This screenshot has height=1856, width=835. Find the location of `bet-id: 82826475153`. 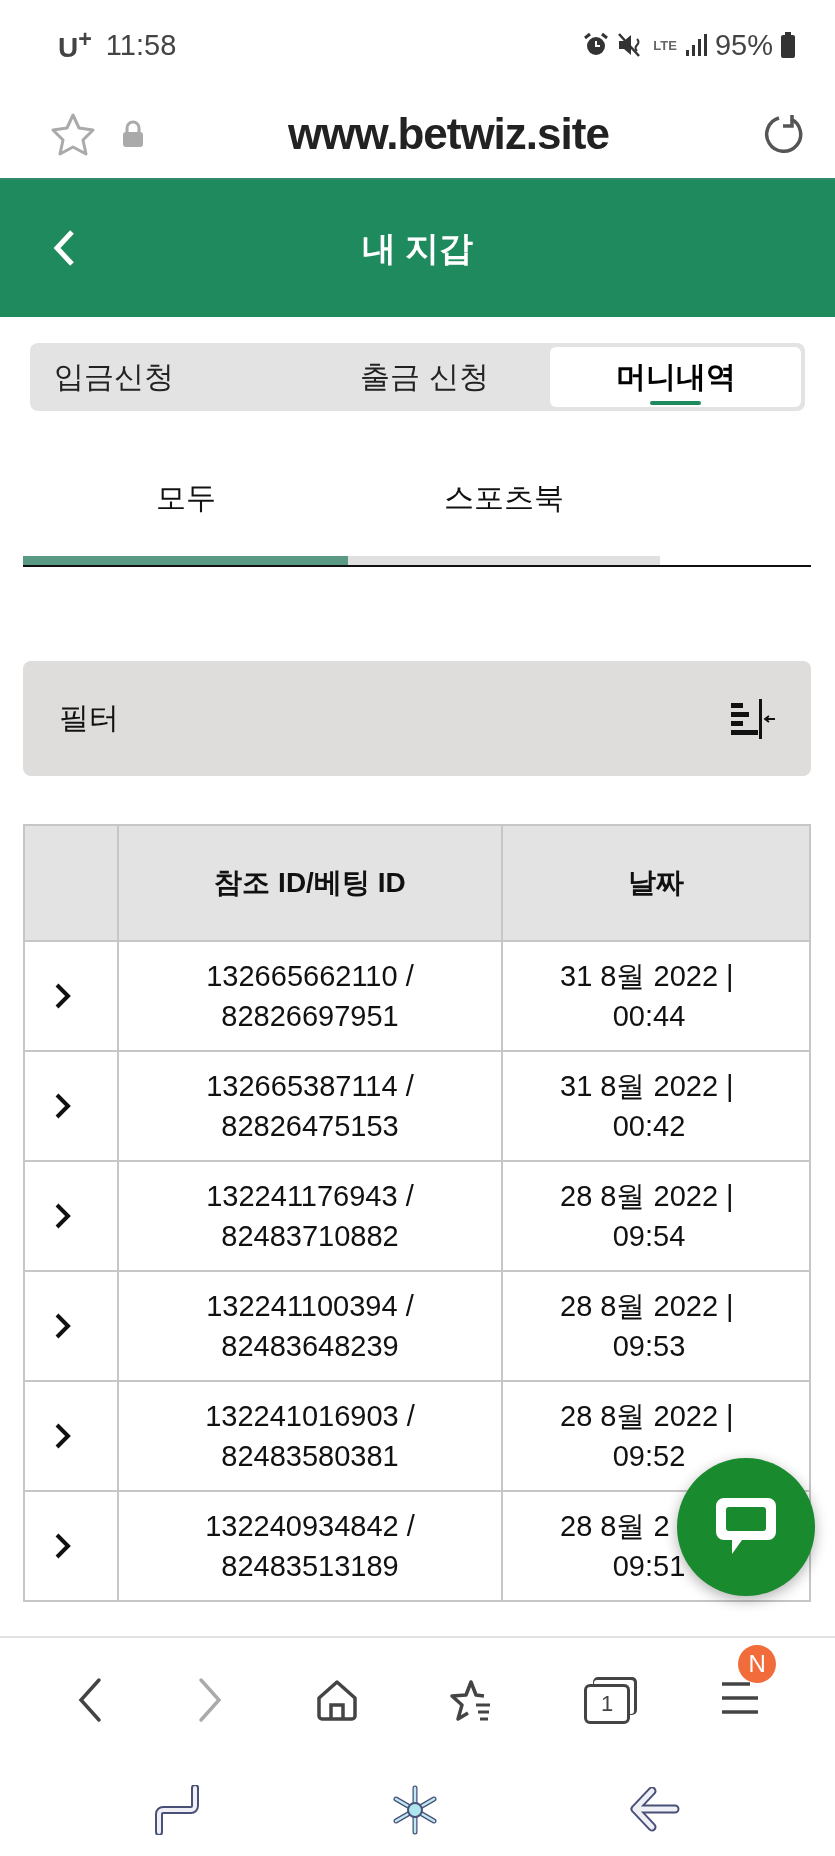

bet-id: 82826475153 is located at coordinates (310, 1126).